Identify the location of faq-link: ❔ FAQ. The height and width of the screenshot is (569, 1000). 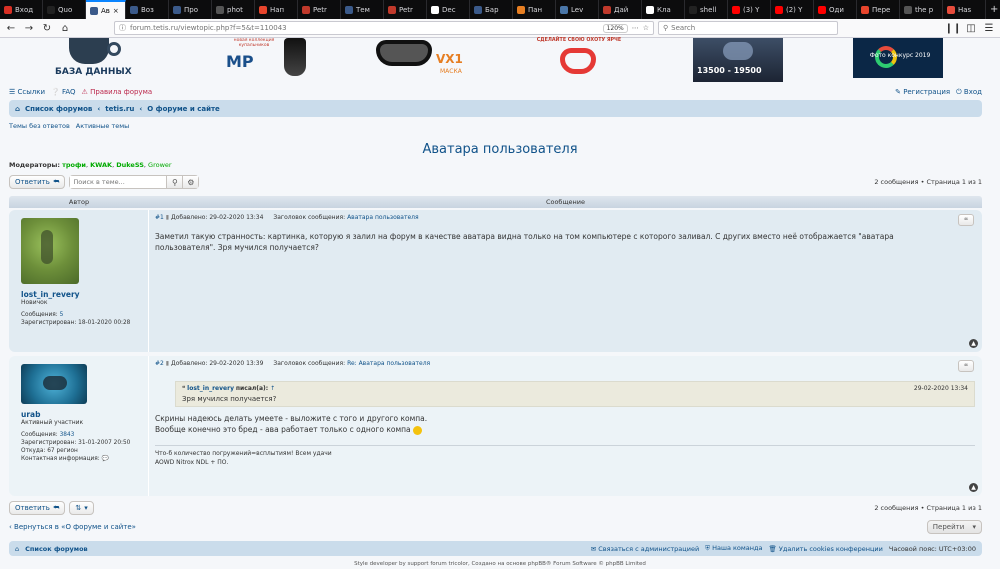
(63, 92).